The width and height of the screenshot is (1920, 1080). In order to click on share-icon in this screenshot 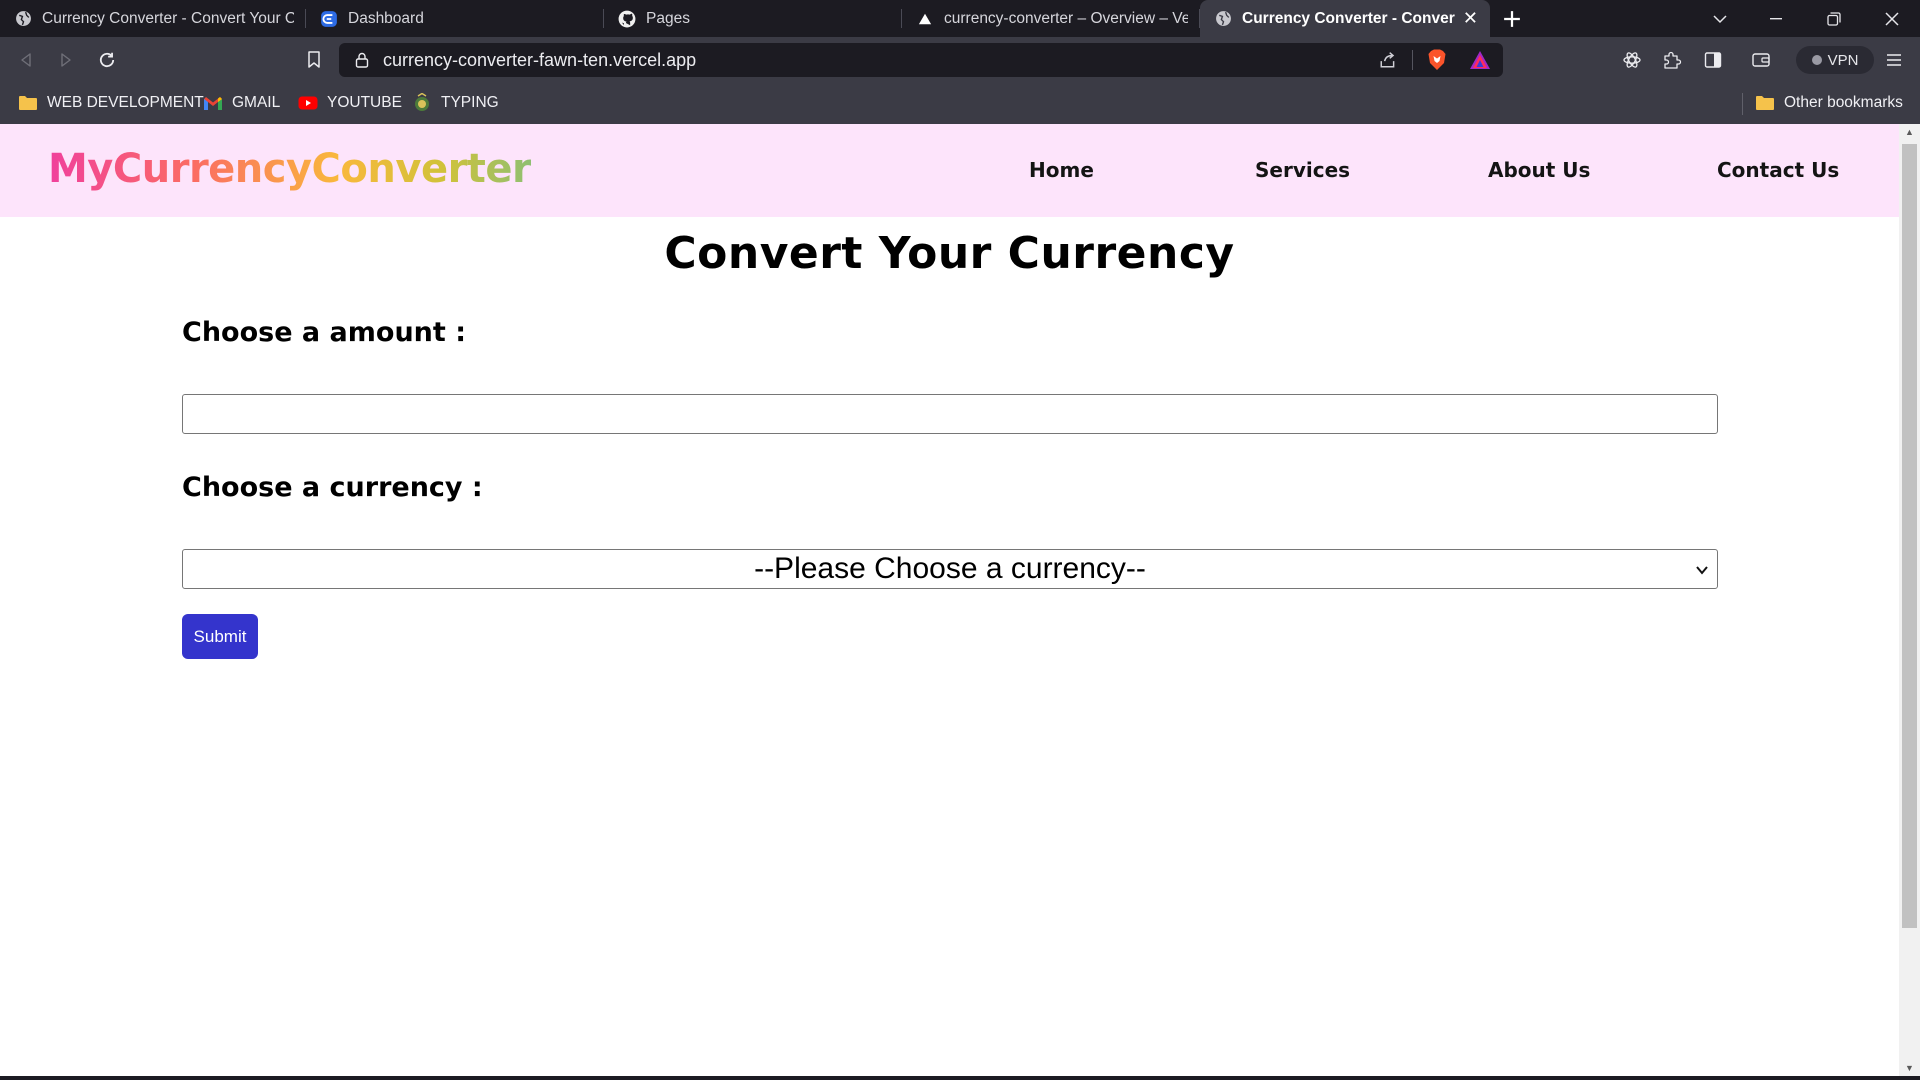, I will do `click(1388, 60)`.